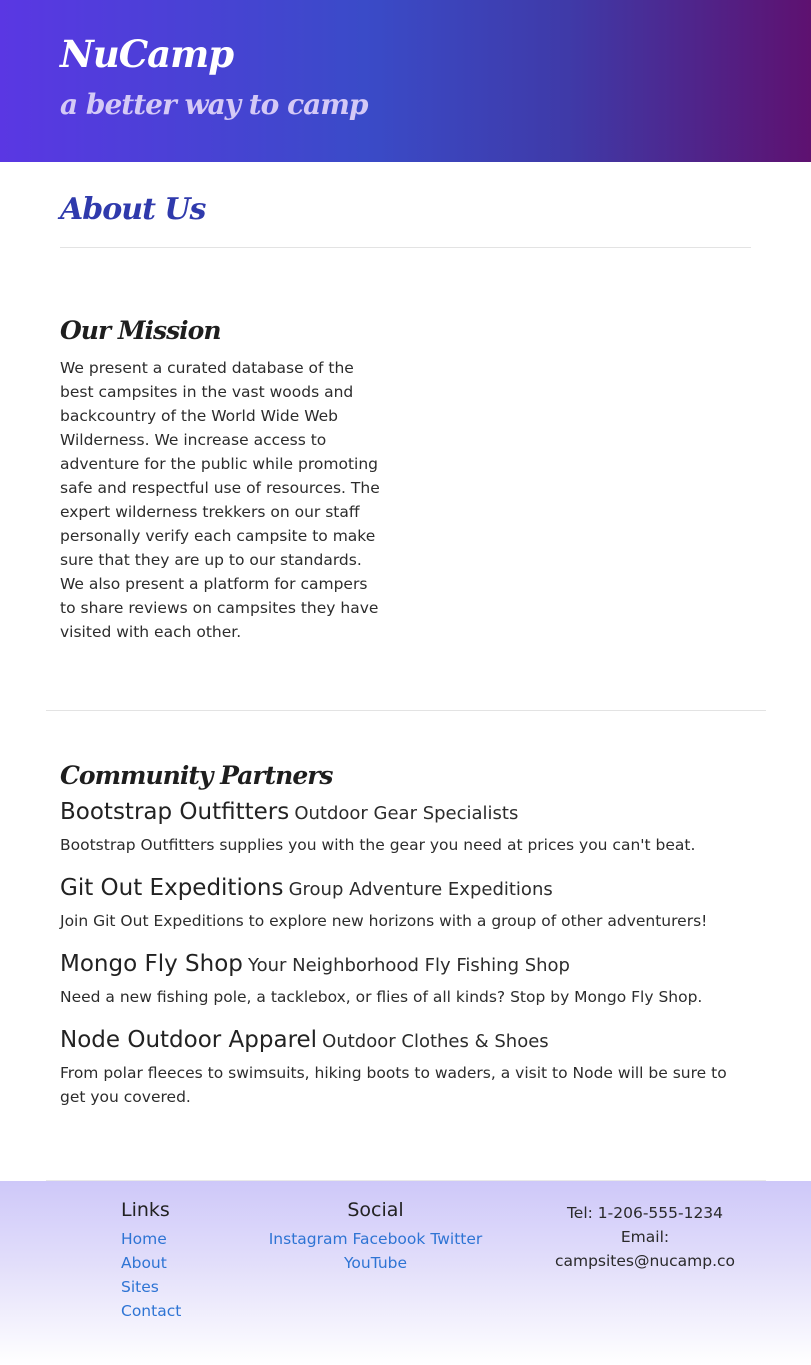 This screenshot has width=811, height=1365. Describe the element at coordinates (196, 775) in the screenshot. I see `partners-heading: Community Partners` at that location.